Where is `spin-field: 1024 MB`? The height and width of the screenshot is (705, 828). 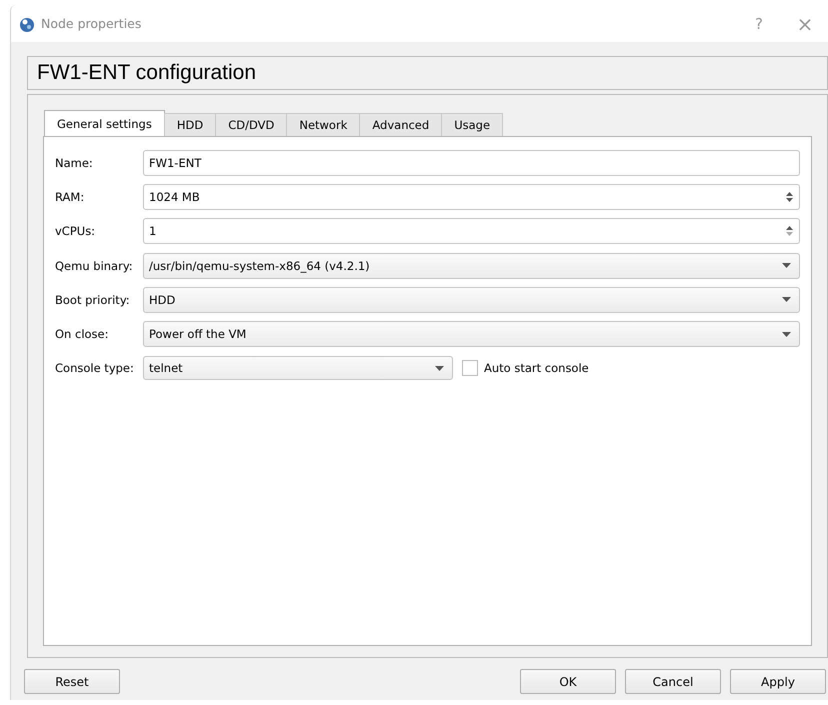 spin-field: 1024 MB is located at coordinates (471, 197).